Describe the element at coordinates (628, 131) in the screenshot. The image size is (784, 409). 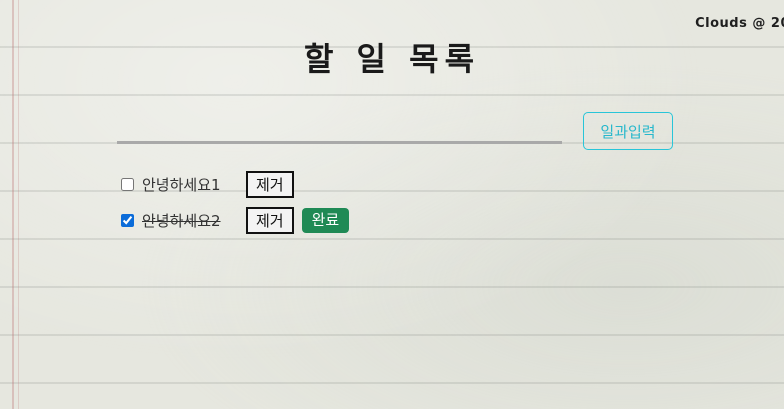
I see `add-todo-button: 일과입력` at that location.